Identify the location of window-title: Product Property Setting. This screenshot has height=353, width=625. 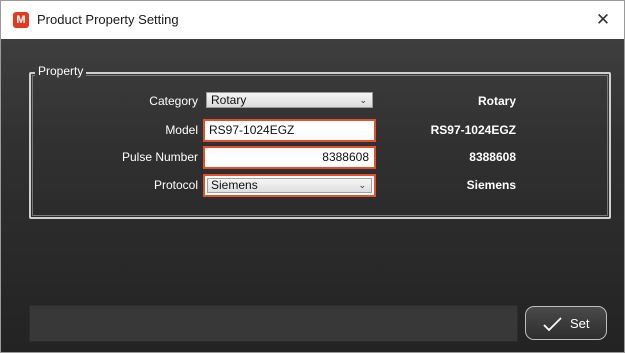
(108, 19).